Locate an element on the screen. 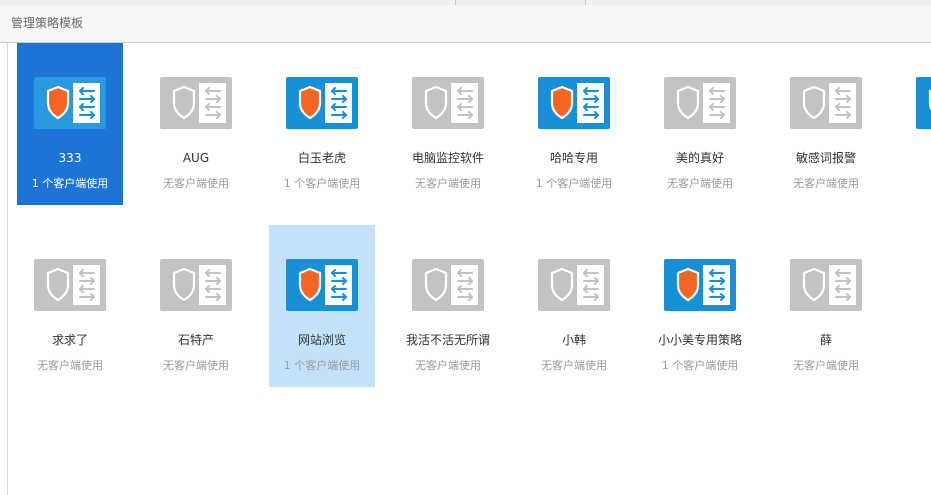  template-tile: AUG 无客户端使用 is located at coordinates (196, 124).